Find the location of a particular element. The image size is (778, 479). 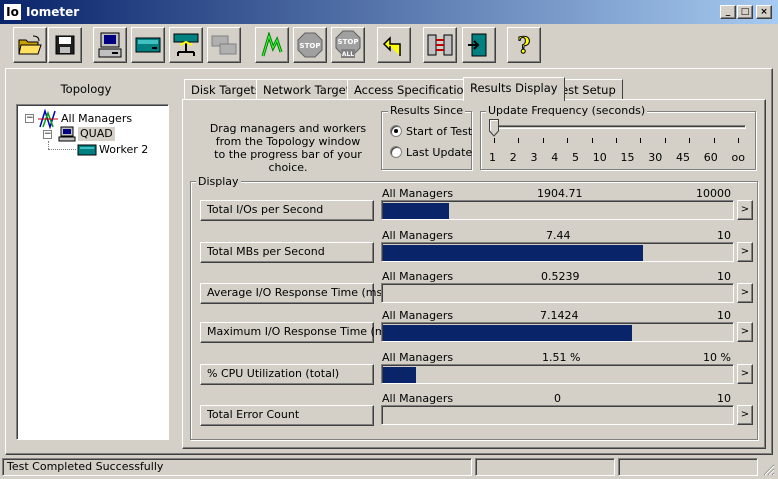

stop-all-button: STOP ALL is located at coordinates (348, 45).